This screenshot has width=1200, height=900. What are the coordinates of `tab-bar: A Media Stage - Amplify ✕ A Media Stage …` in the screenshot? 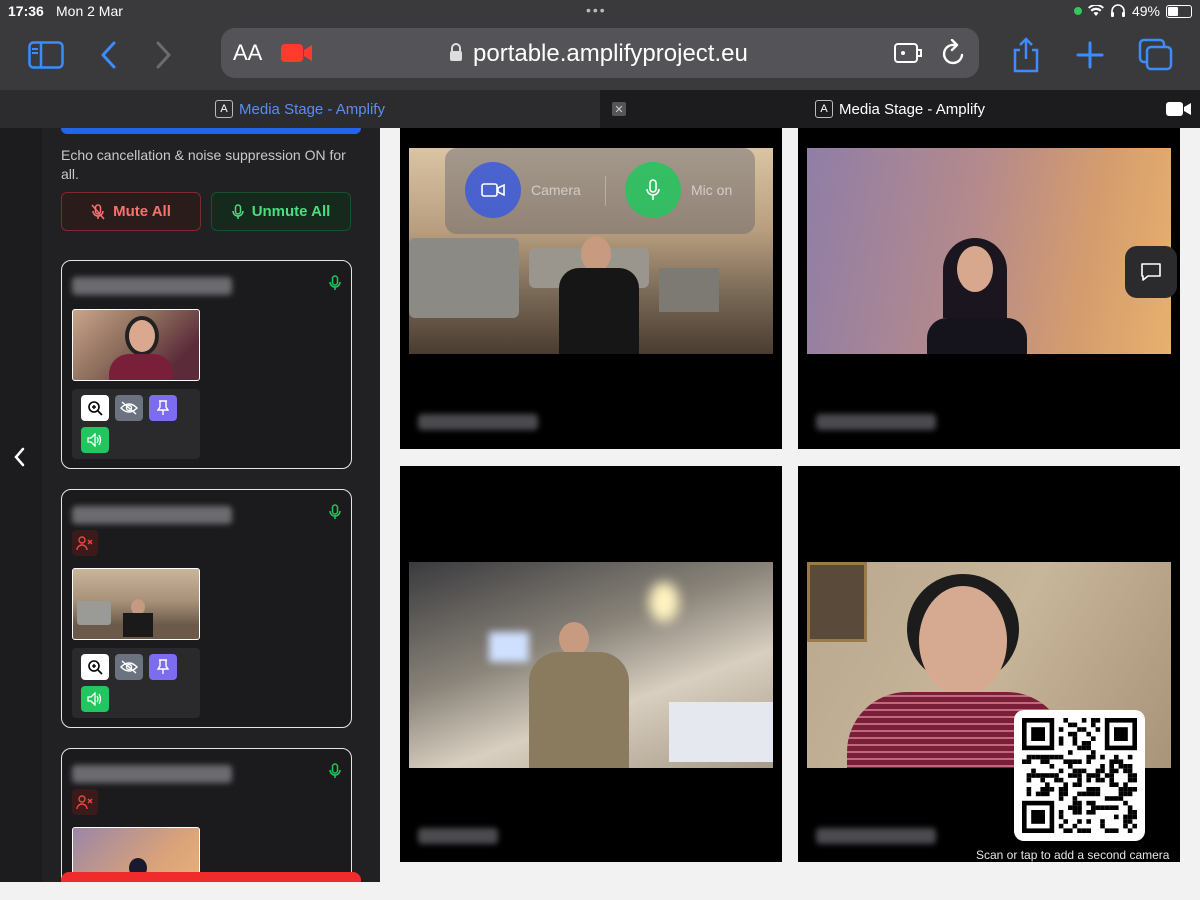 It's located at (600, 109).